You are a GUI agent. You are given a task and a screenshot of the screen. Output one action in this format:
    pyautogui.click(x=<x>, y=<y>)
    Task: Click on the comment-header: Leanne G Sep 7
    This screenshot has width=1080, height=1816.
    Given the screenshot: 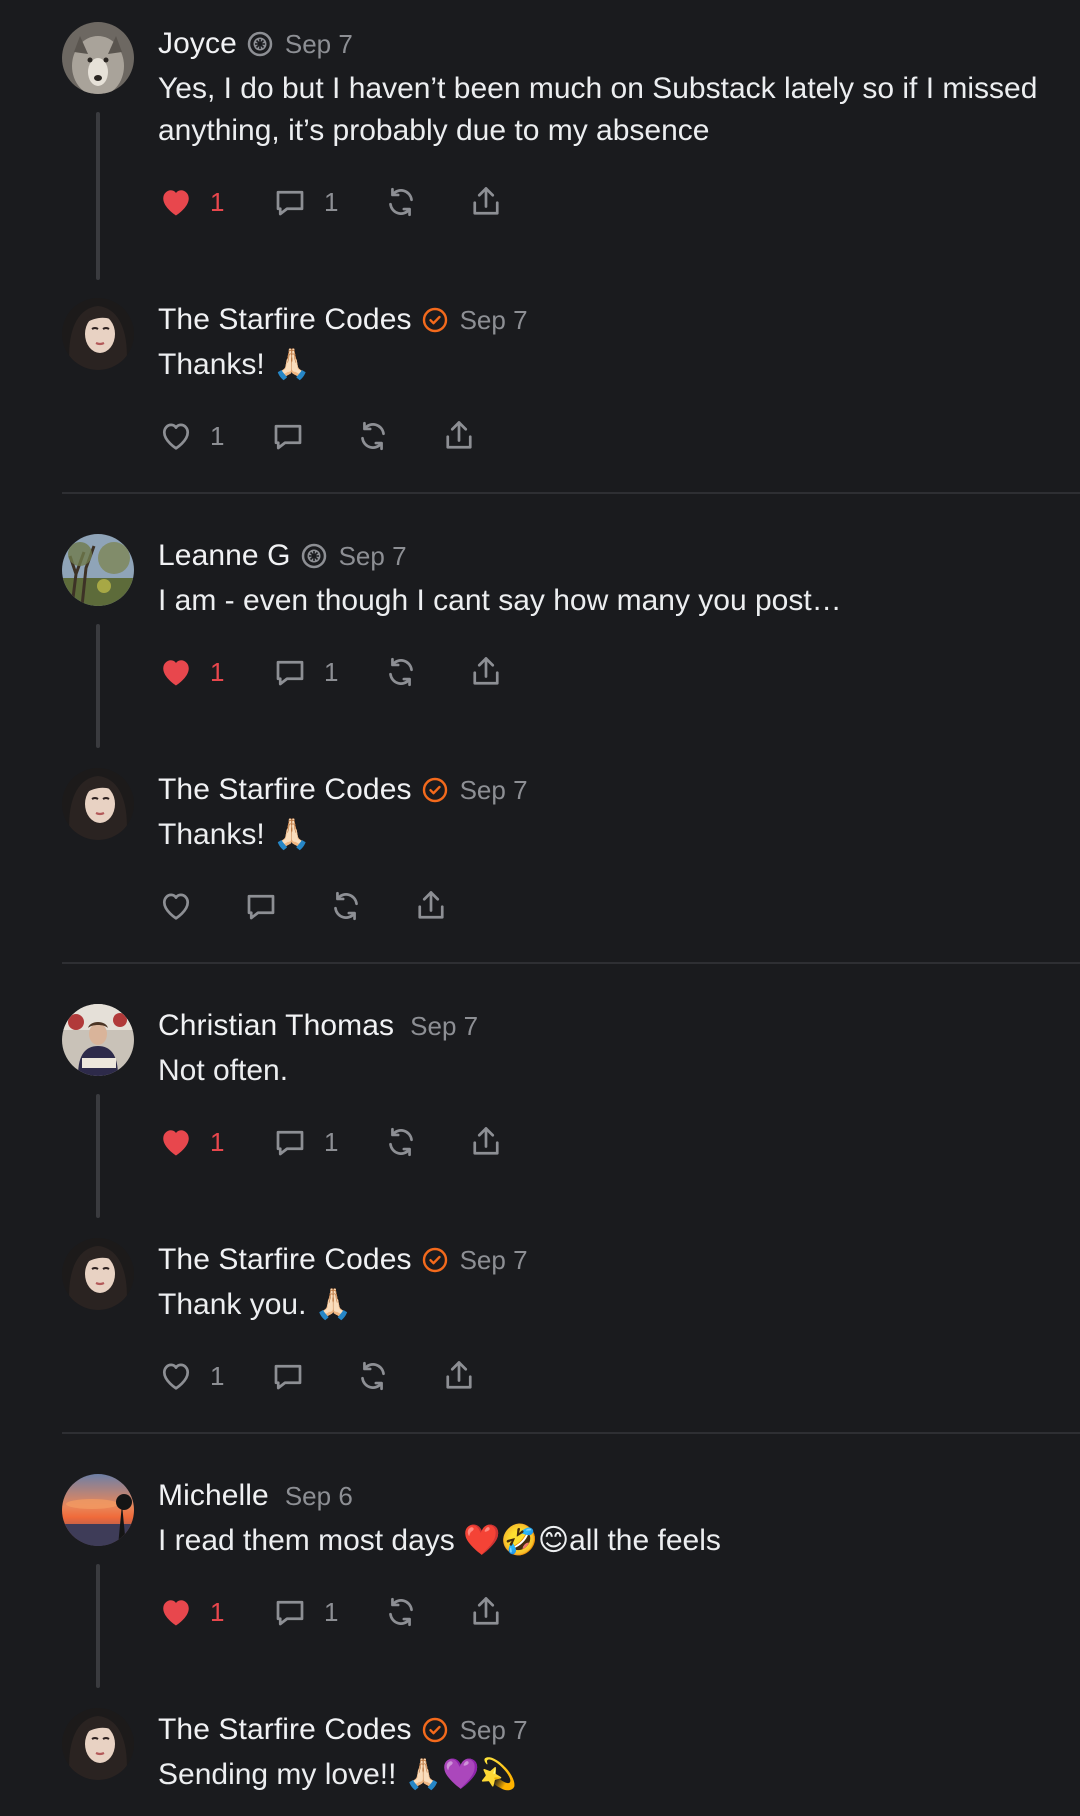 What is the action you would take?
    pyautogui.click(x=282, y=556)
    